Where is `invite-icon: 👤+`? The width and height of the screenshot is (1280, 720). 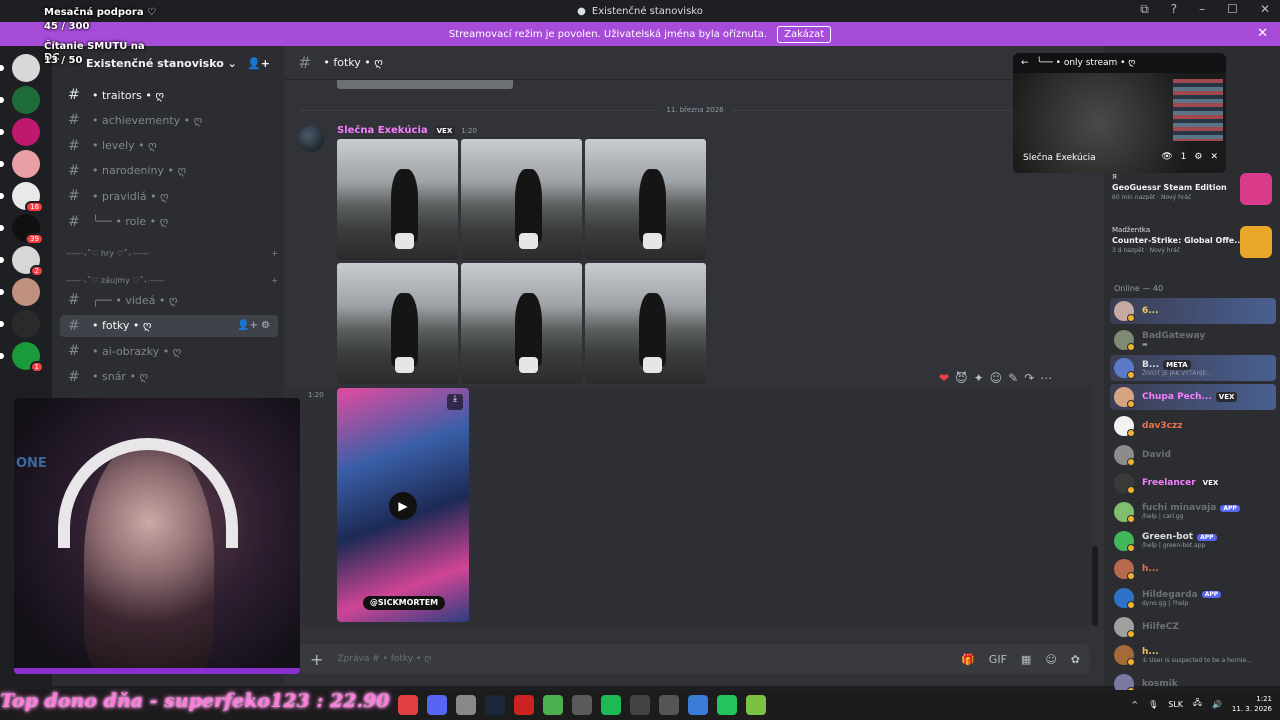 invite-icon: 👤+ is located at coordinates (258, 63).